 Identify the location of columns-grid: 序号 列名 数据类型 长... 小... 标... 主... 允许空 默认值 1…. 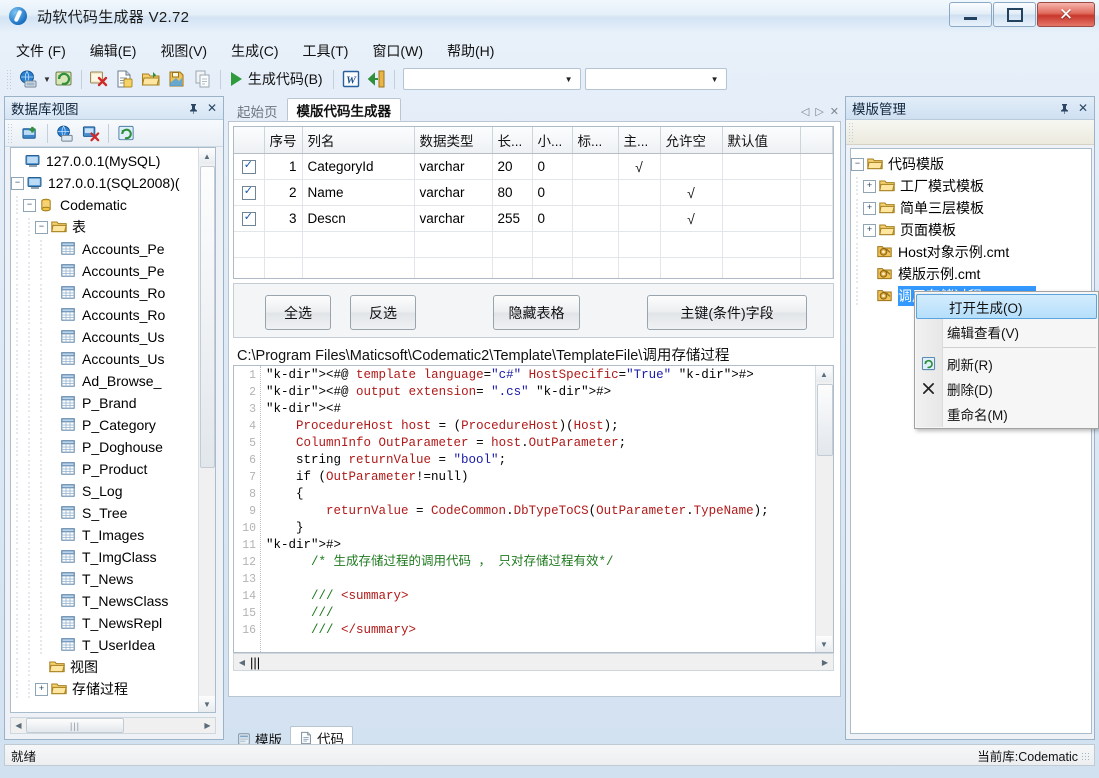
(533, 202).